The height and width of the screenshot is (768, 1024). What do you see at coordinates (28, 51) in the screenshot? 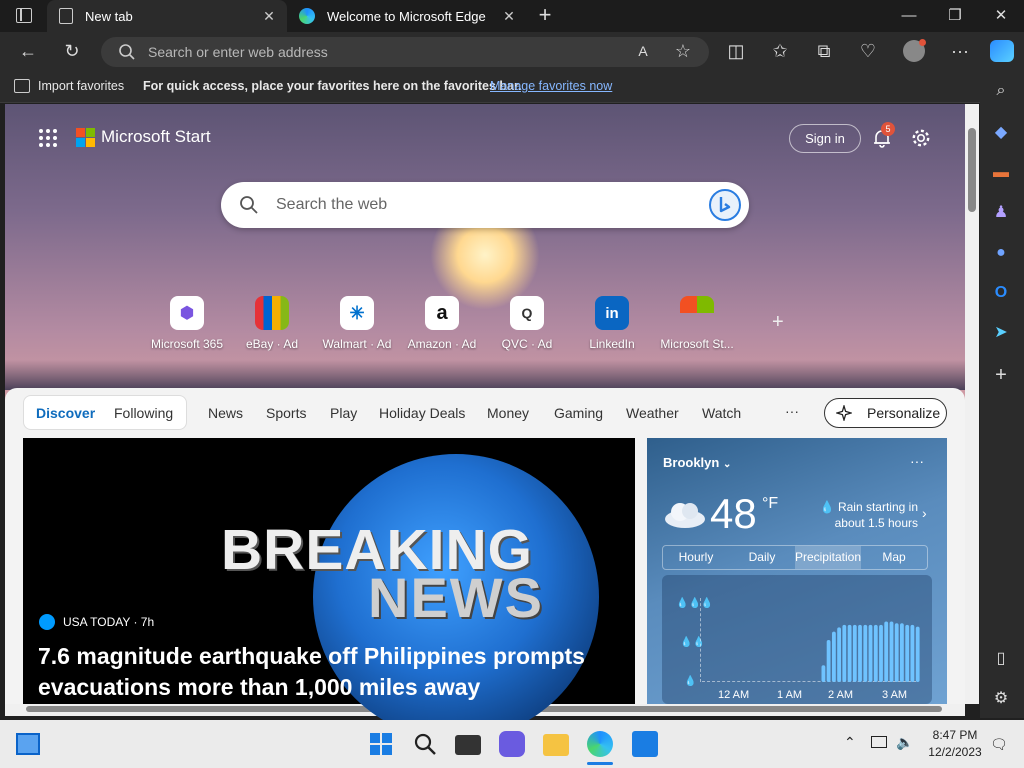
I see `back-button: ←` at bounding box center [28, 51].